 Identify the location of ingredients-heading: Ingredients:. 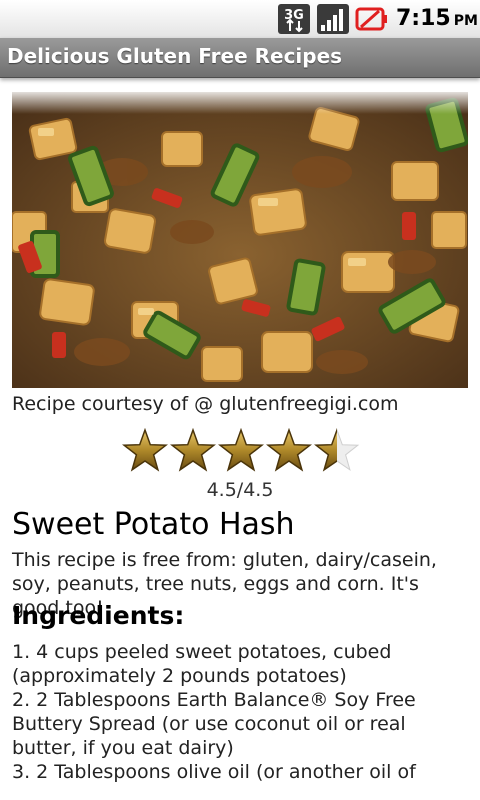
(98, 615).